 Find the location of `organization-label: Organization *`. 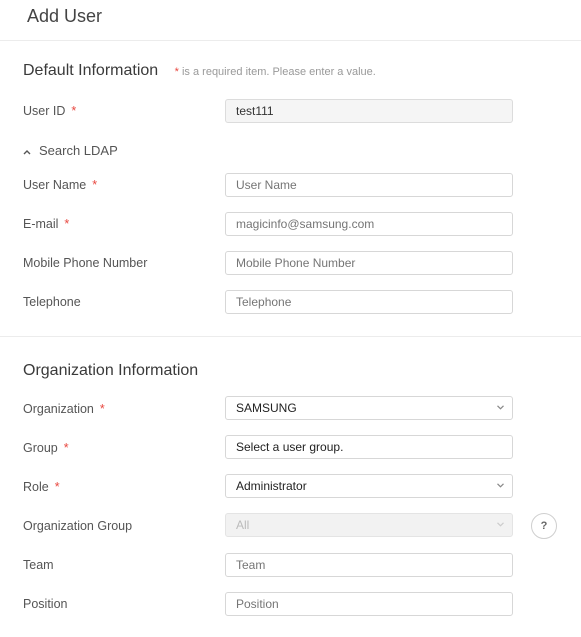

organization-label: Organization * is located at coordinates (64, 409).